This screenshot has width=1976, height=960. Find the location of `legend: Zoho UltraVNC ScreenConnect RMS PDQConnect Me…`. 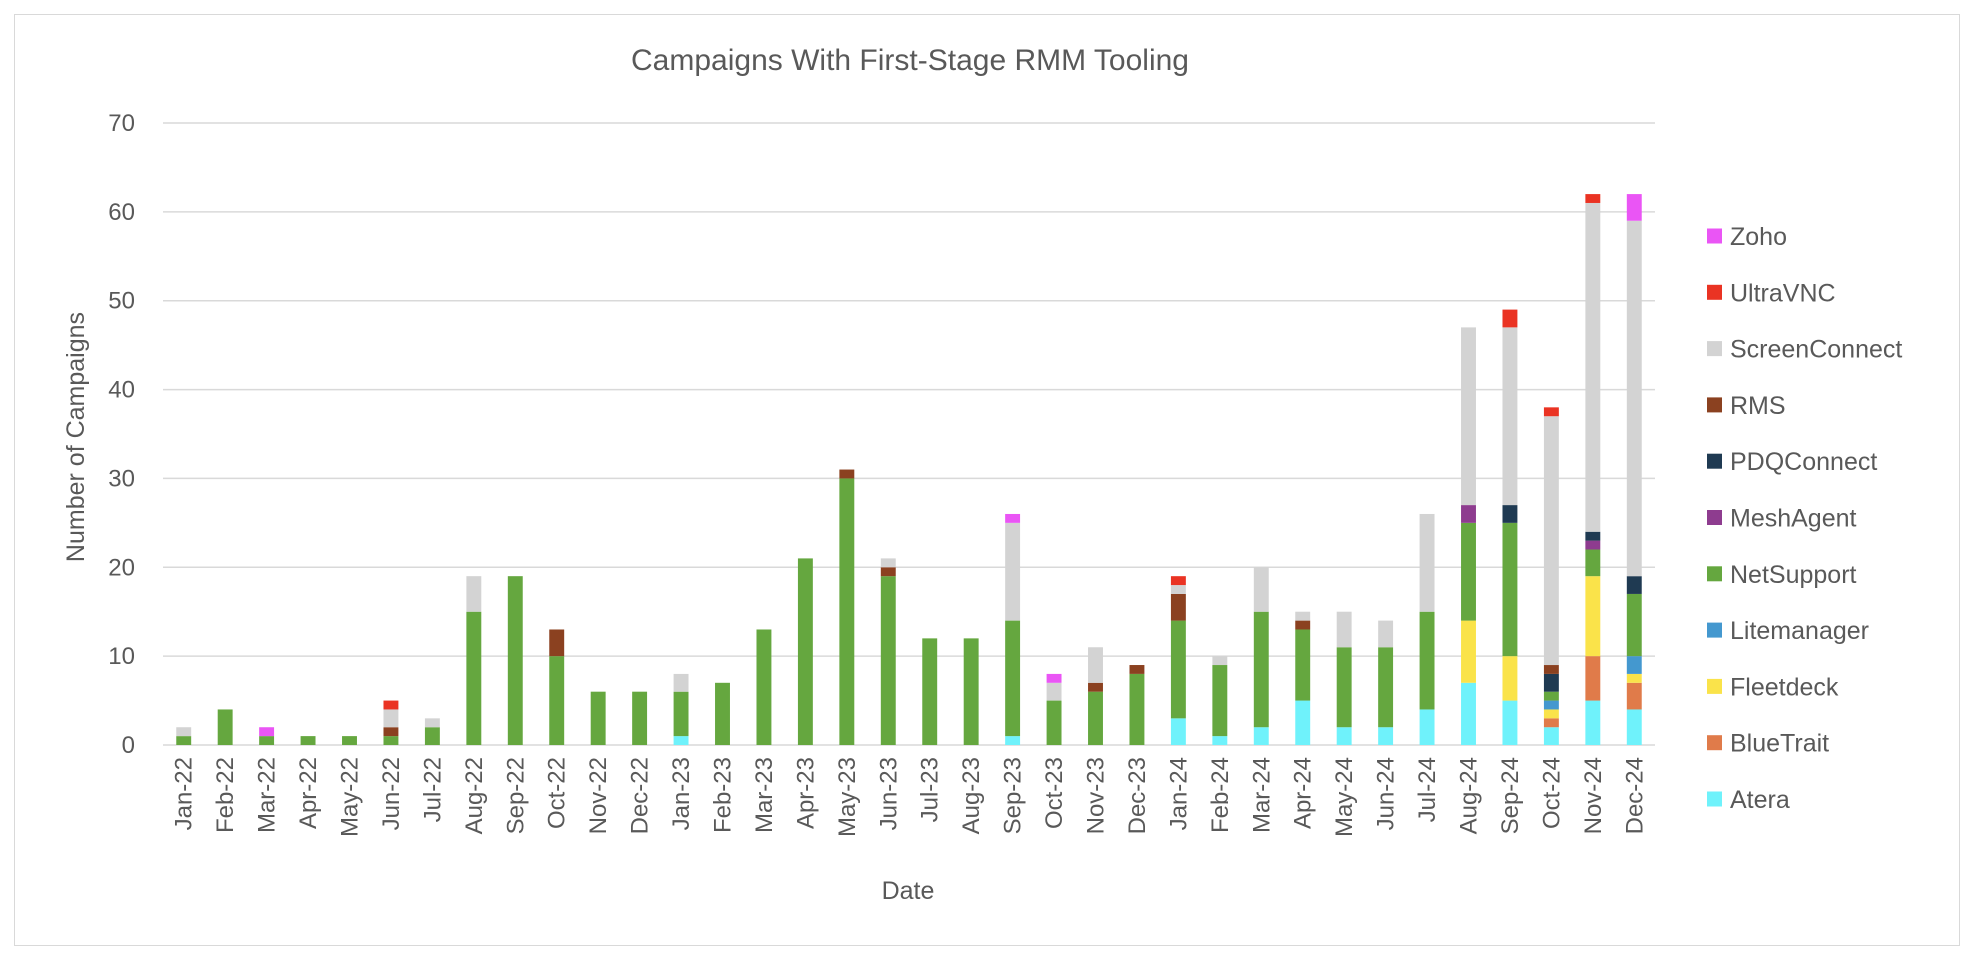

legend: Zoho UltraVNC ScreenConnect RMS PDQConnect Me… is located at coordinates (1804, 518).